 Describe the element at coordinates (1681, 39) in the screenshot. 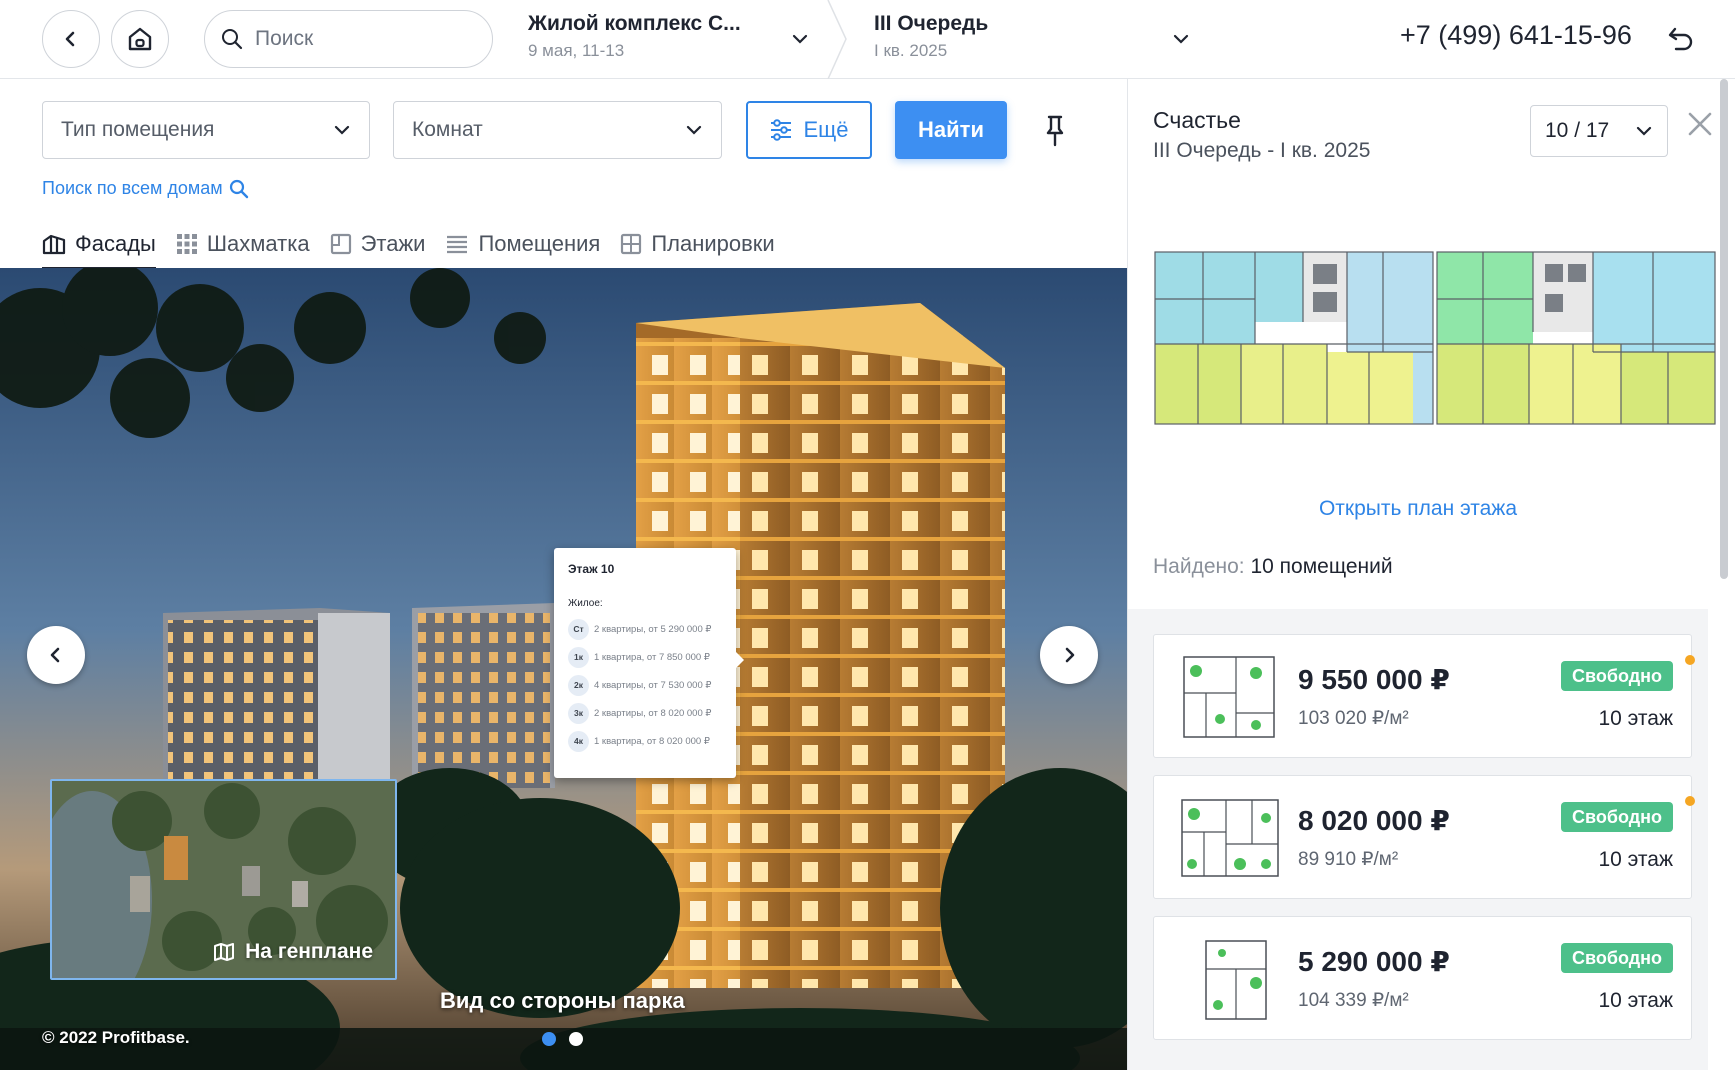

I see `undo-icon` at that location.